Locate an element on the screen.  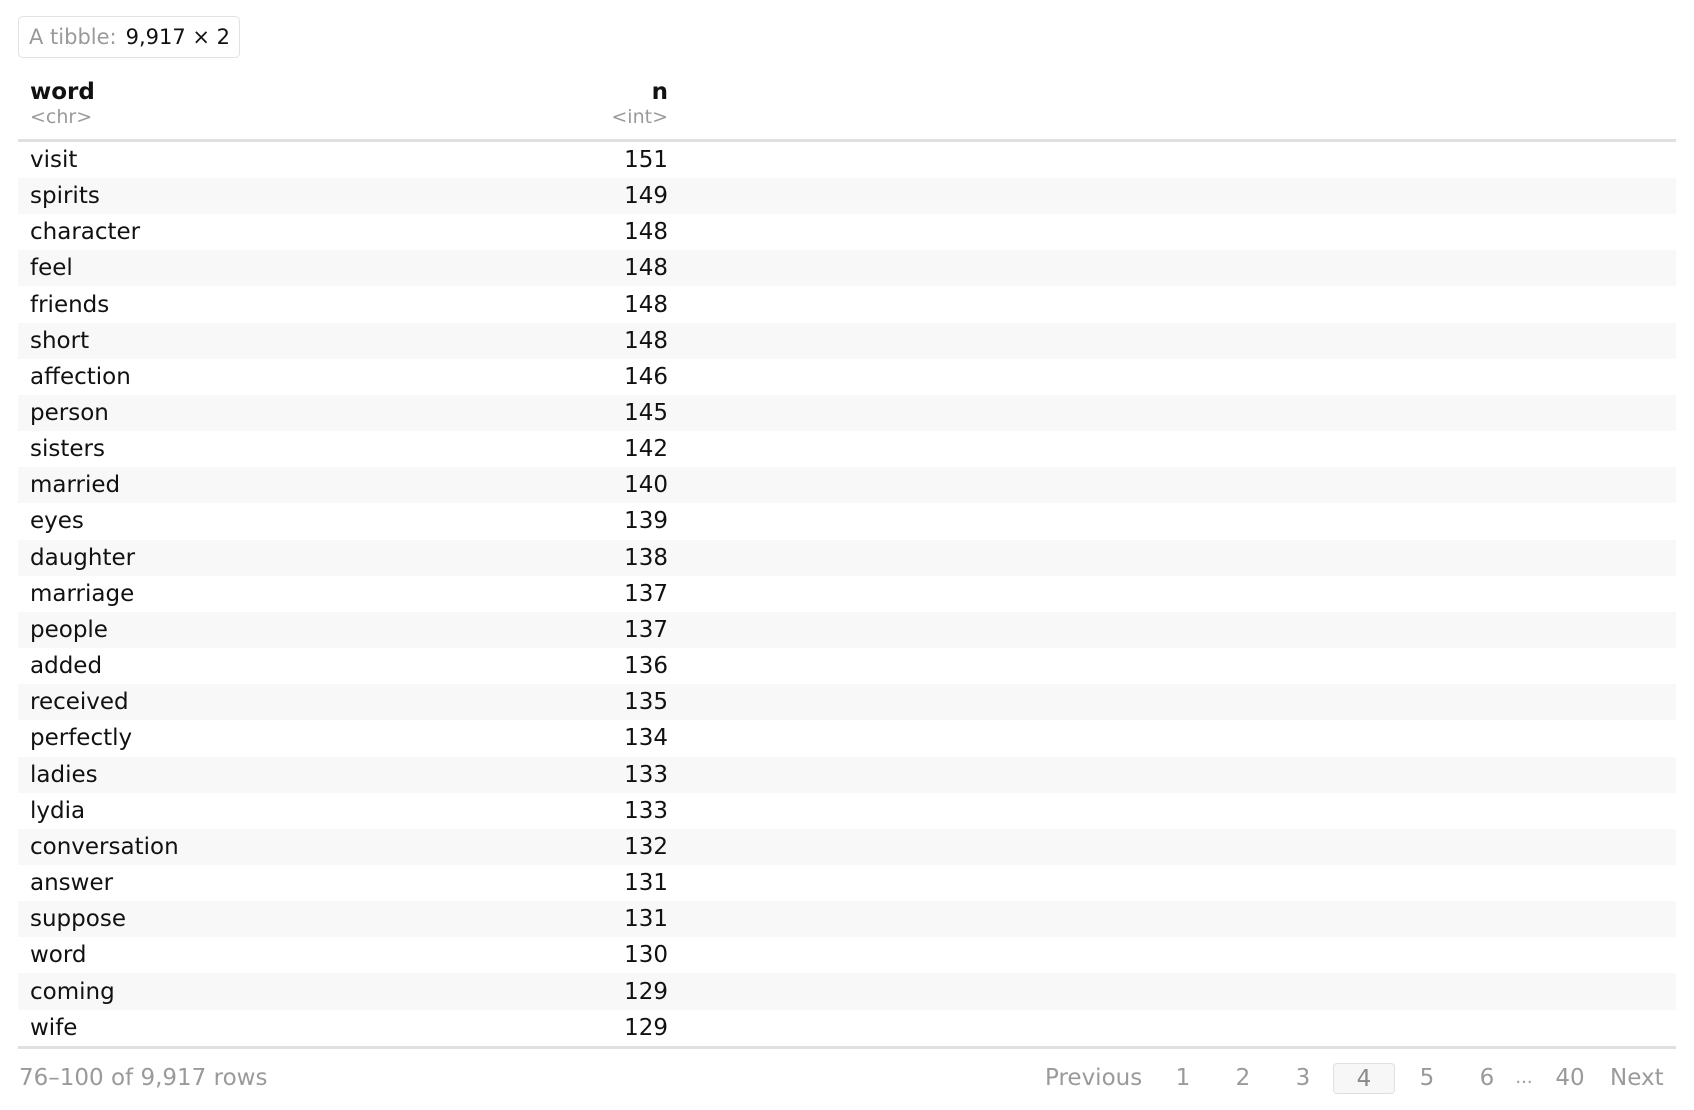
cell-n: 151 is located at coordinates (646, 160).